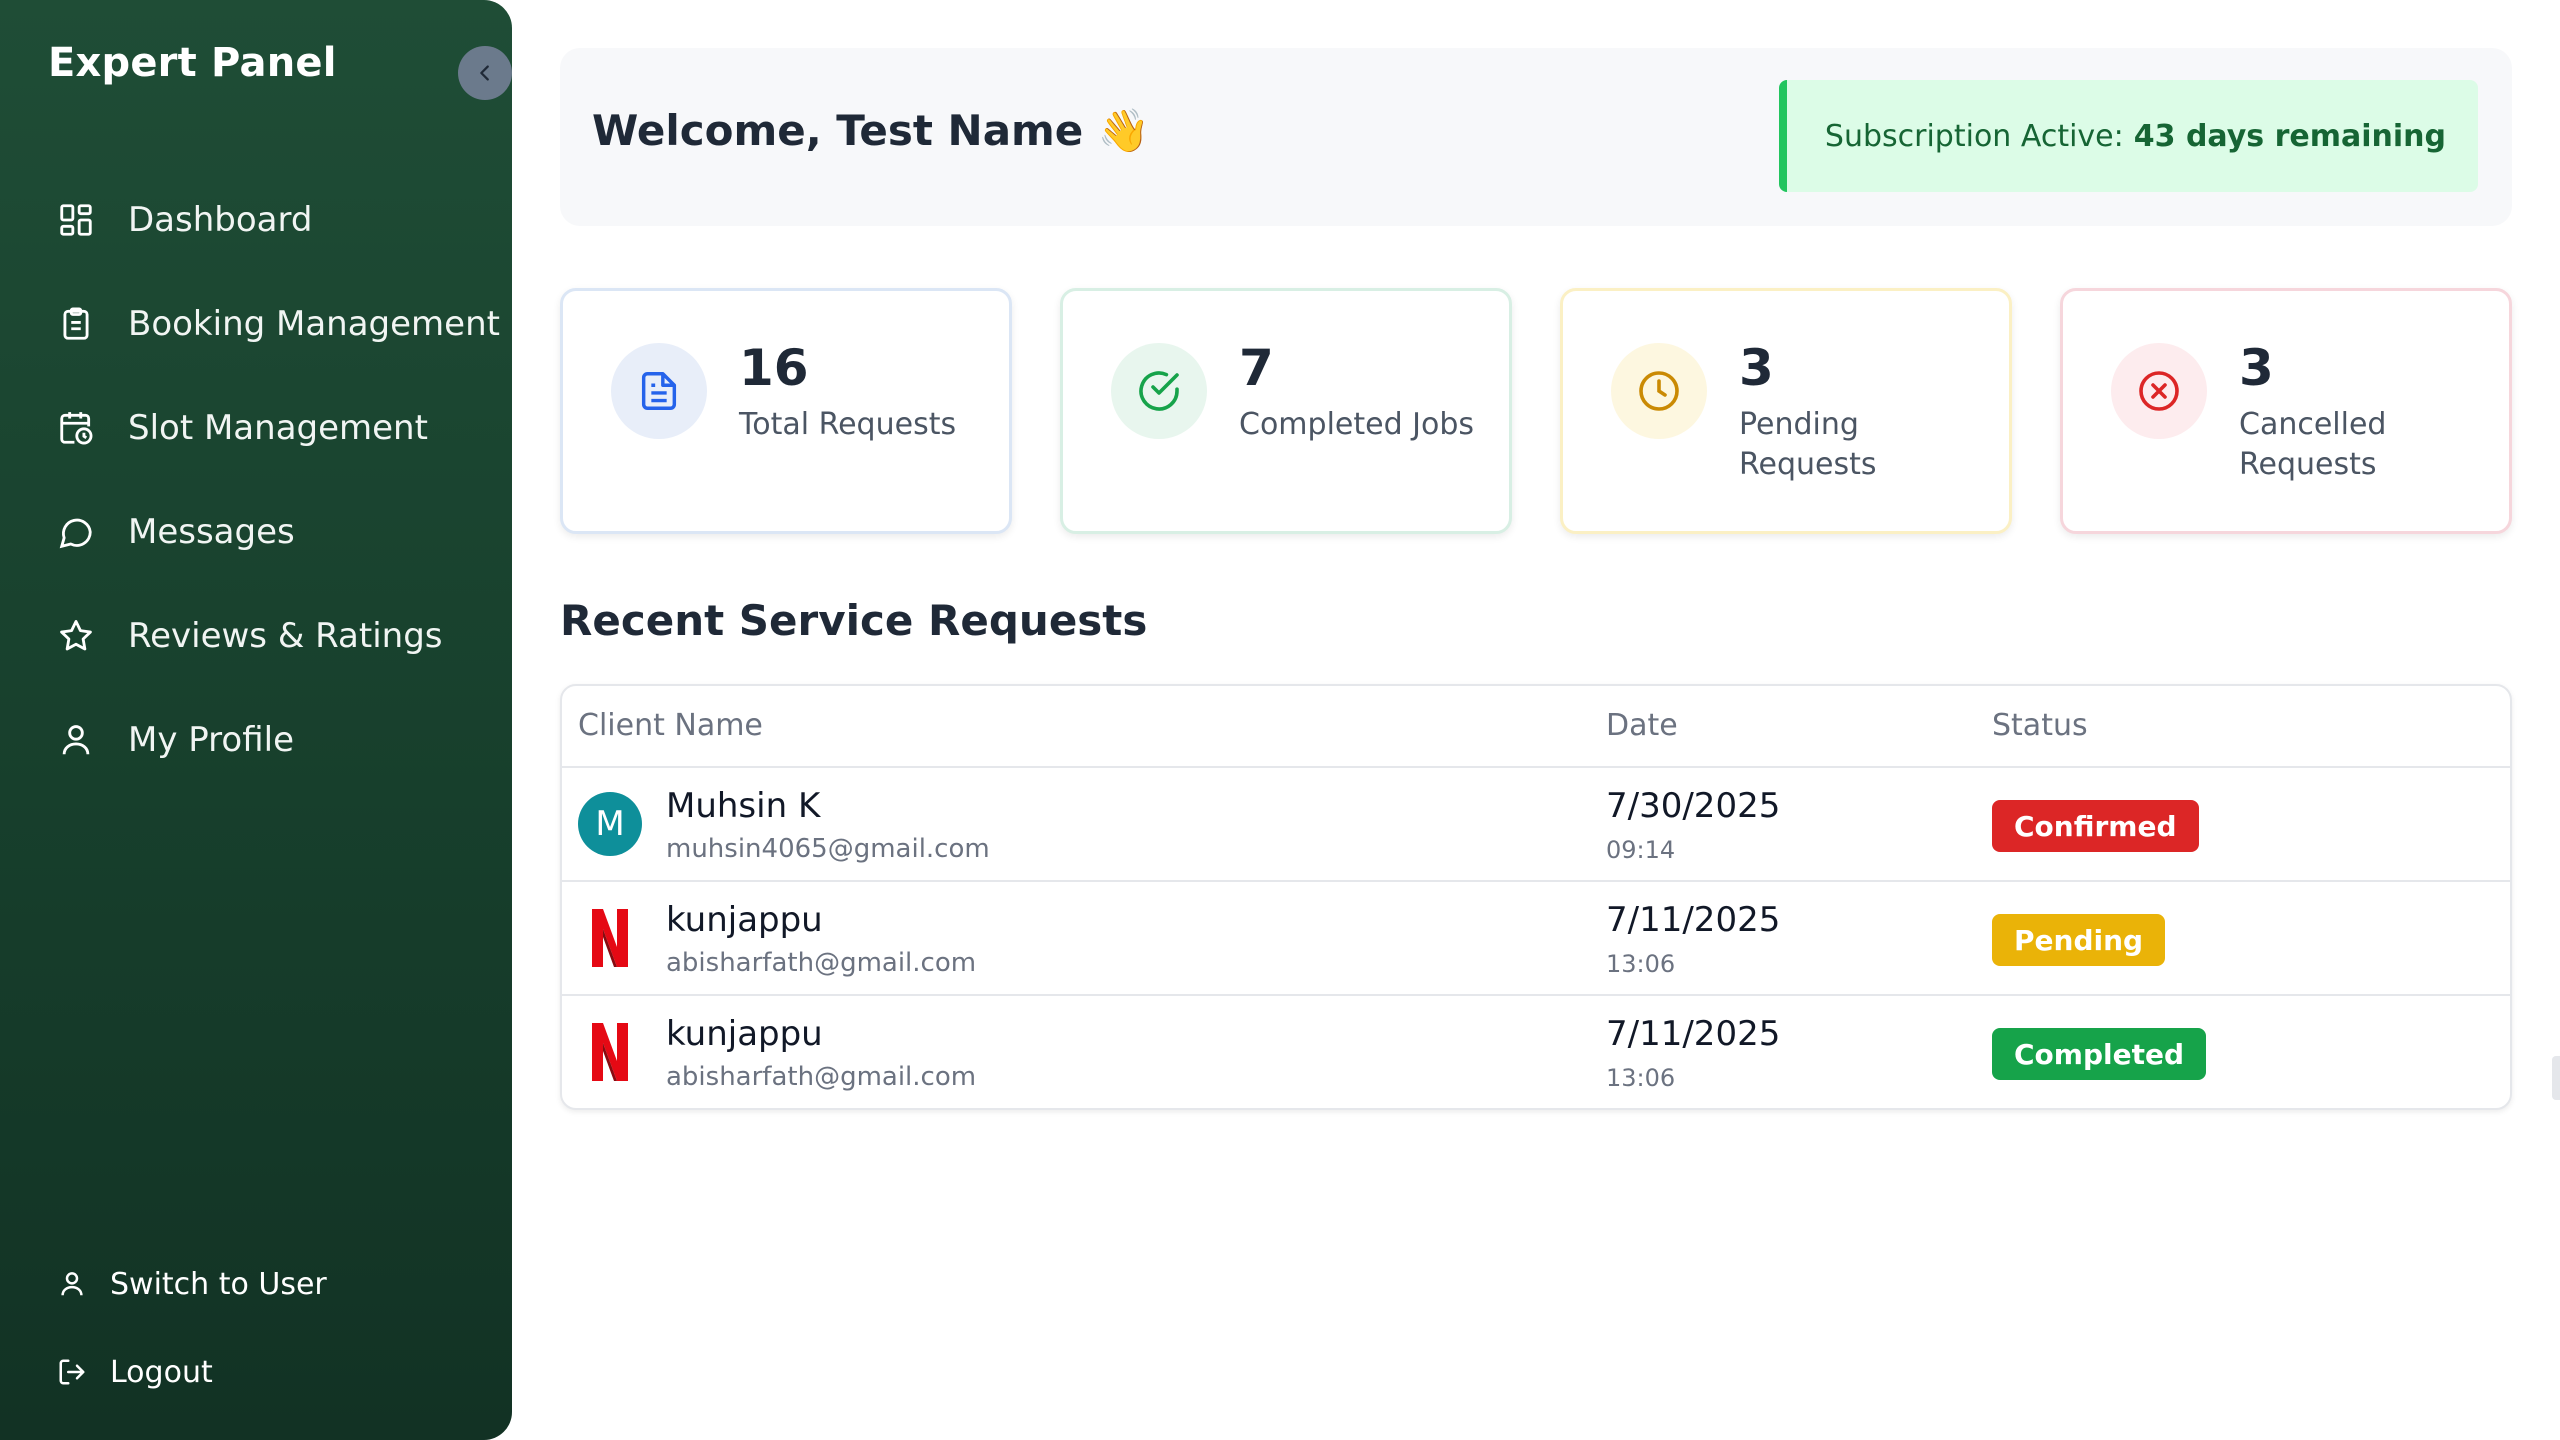  I want to click on status-badge: Confirmed, so click(2095, 826).